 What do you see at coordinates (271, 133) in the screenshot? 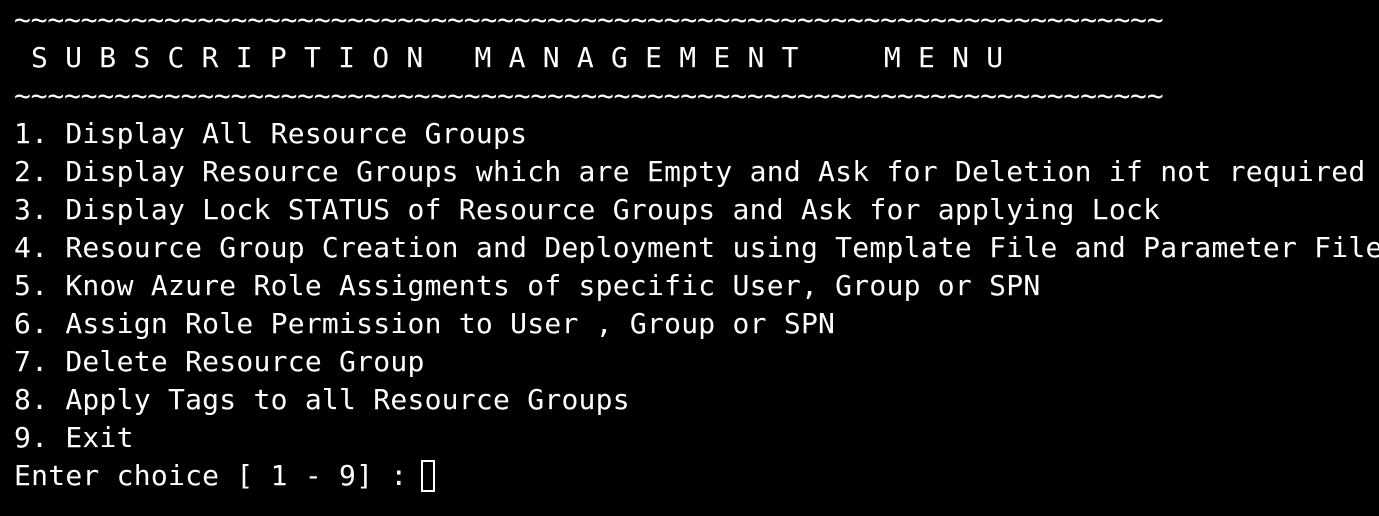
I see `menu-item-1: 1. Display All Resource Groups` at bounding box center [271, 133].